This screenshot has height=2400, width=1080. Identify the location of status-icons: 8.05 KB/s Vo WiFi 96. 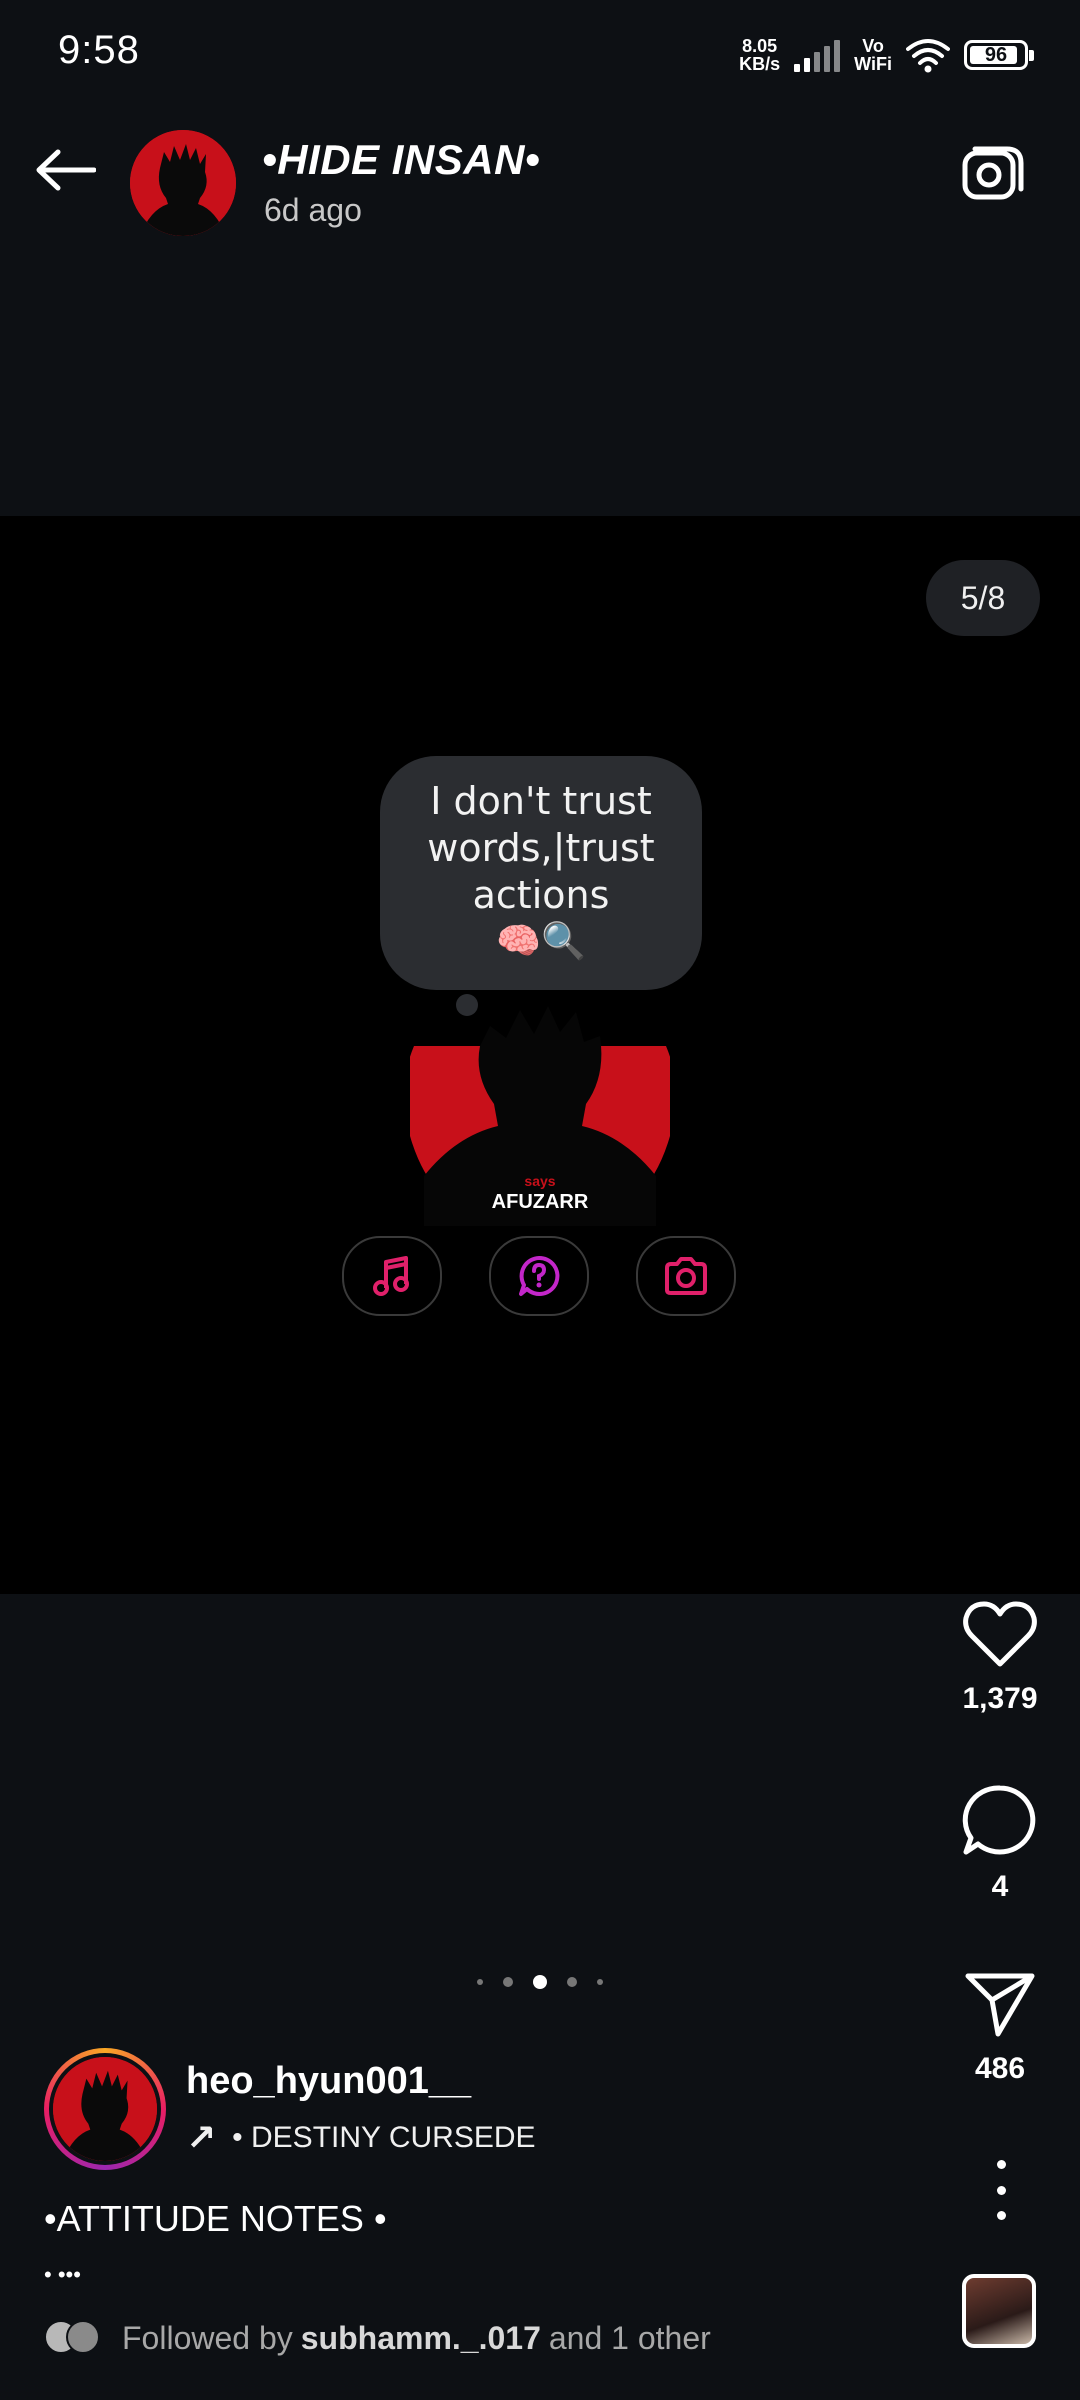
(886, 55).